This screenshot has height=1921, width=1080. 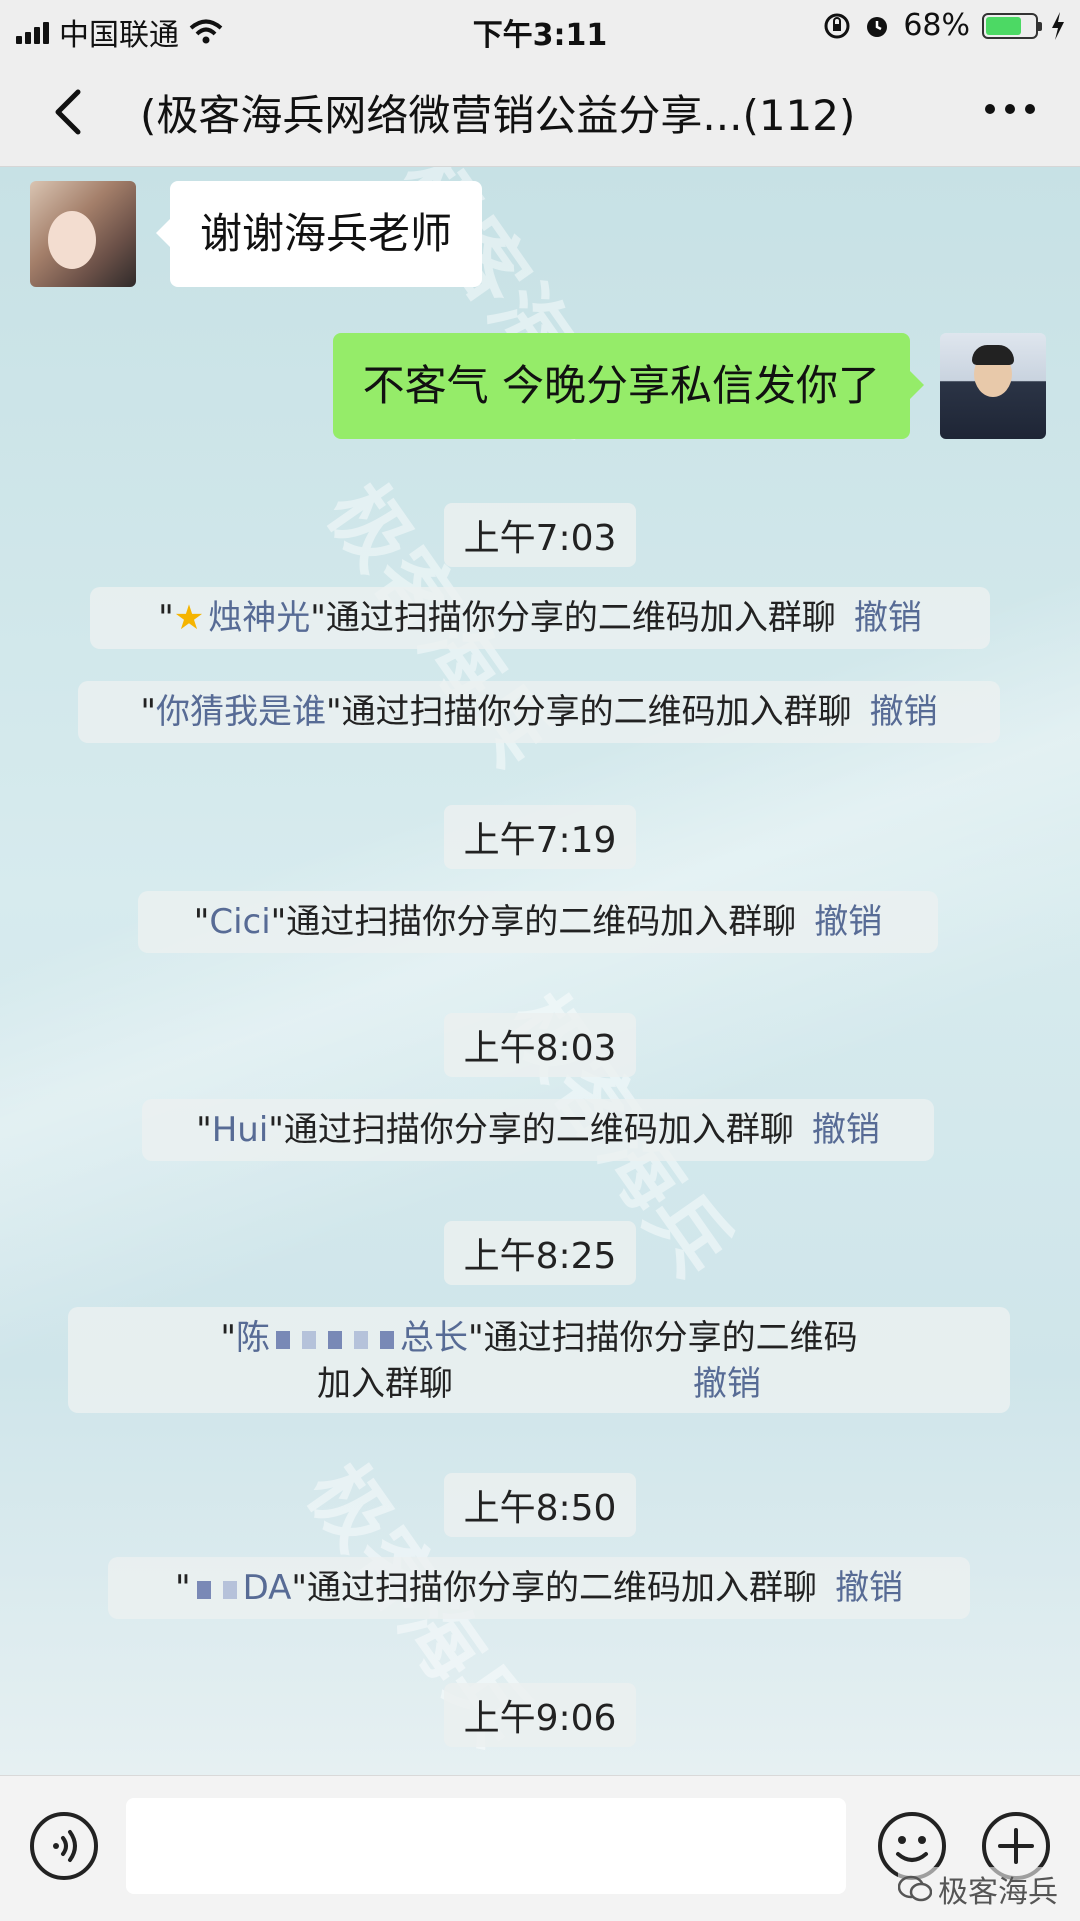 I want to click on signal-icon, so click(x=32, y=32).